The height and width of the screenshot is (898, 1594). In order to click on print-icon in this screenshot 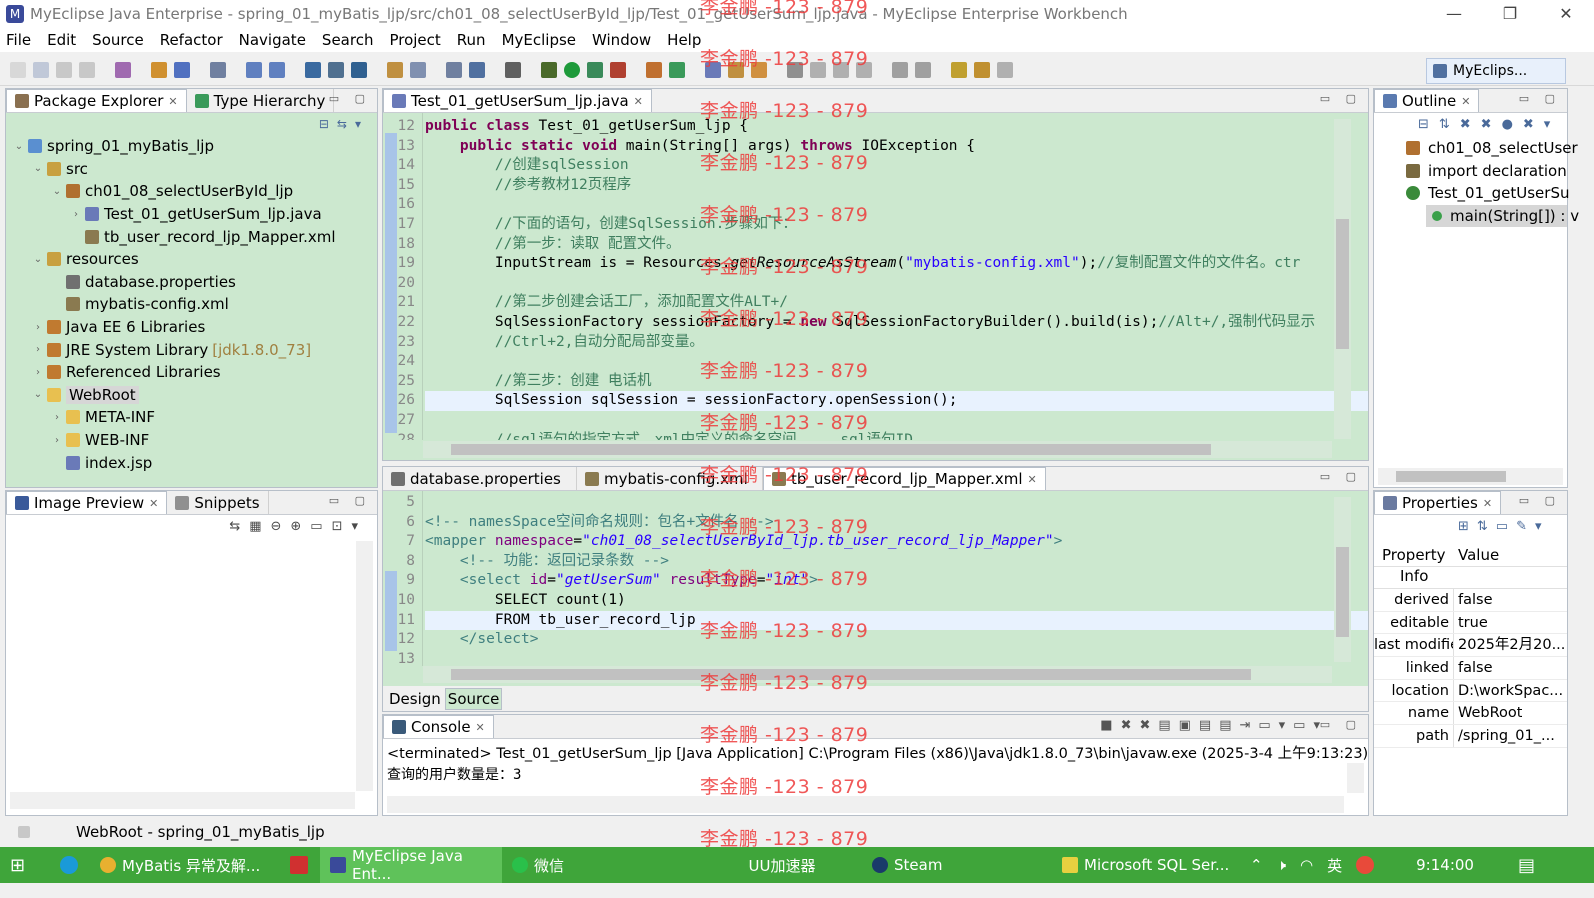, I will do `click(87, 69)`.